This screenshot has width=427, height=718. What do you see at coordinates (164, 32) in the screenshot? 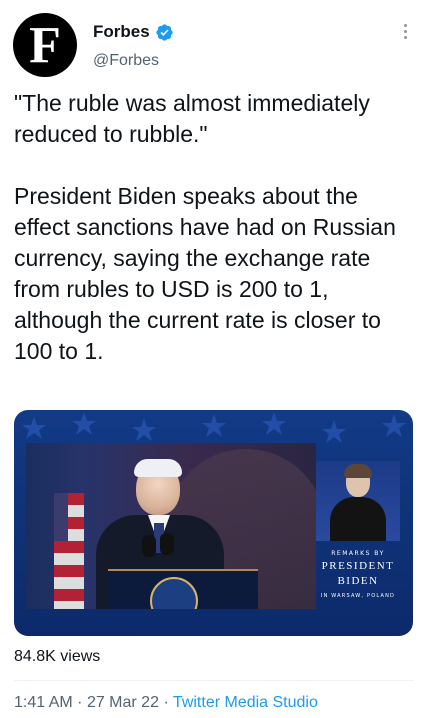
I see `verified-badge-icon` at bounding box center [164, 32].